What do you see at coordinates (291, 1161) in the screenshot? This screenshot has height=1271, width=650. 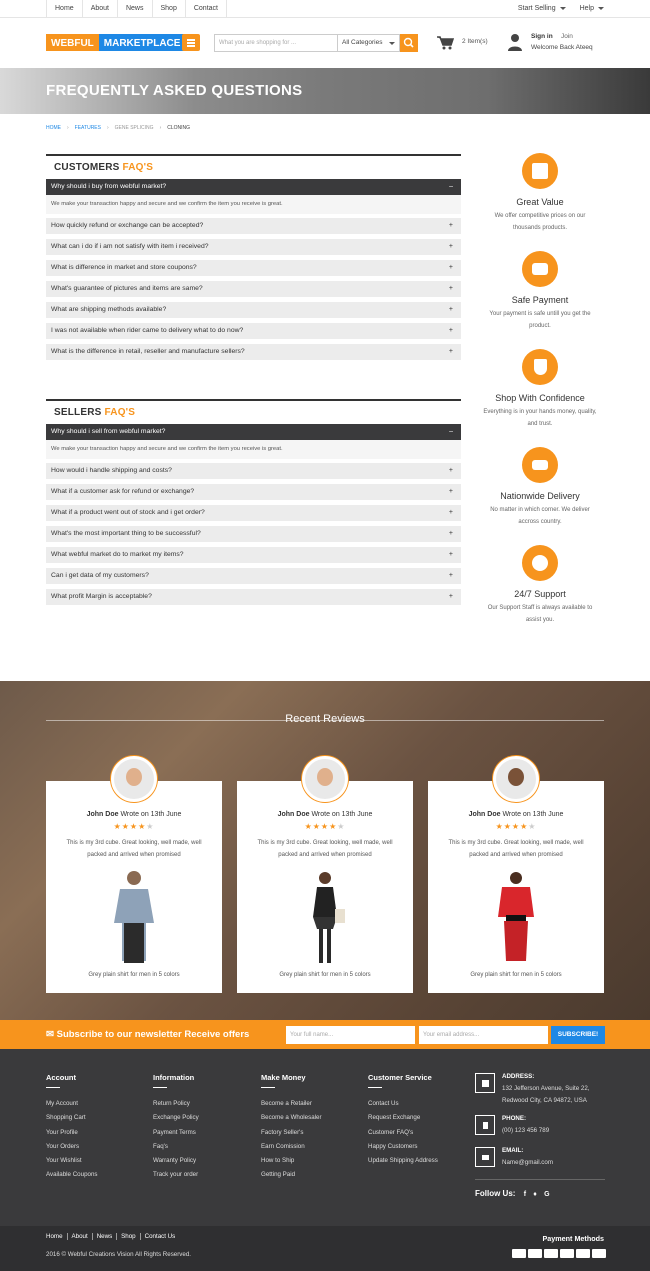 I see `footer-link: How to Ship` at bounding box center [291, 1161].